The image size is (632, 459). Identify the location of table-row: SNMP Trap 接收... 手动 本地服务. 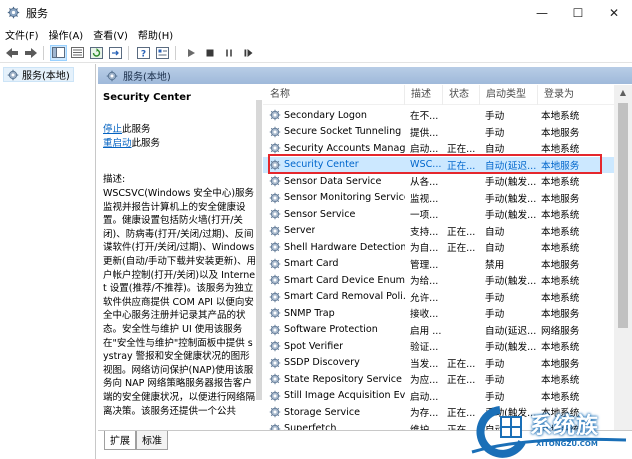
(438, 313).